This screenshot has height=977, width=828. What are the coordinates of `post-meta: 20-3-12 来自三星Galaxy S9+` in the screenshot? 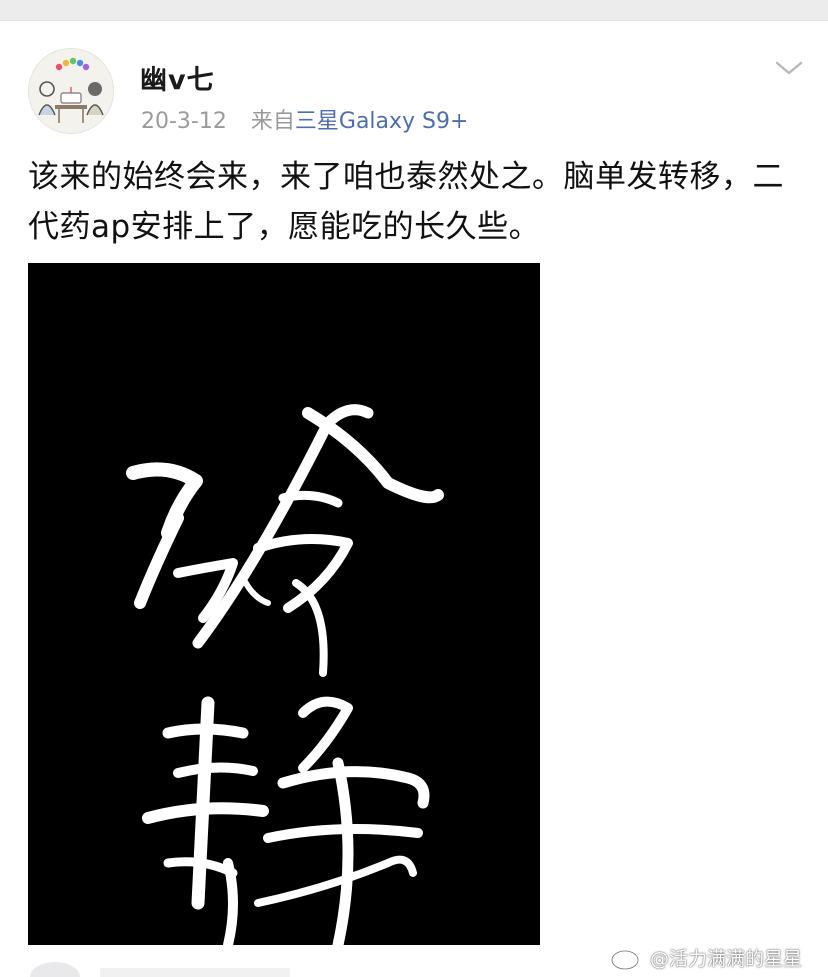 It's located at (304, 119).